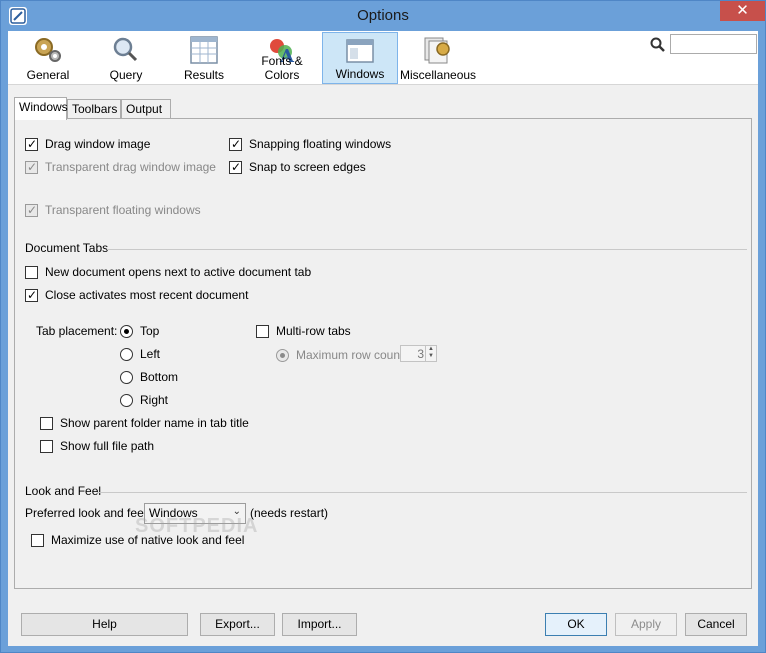  I want to click on title-bar: Options ✕, so click(383, 16).